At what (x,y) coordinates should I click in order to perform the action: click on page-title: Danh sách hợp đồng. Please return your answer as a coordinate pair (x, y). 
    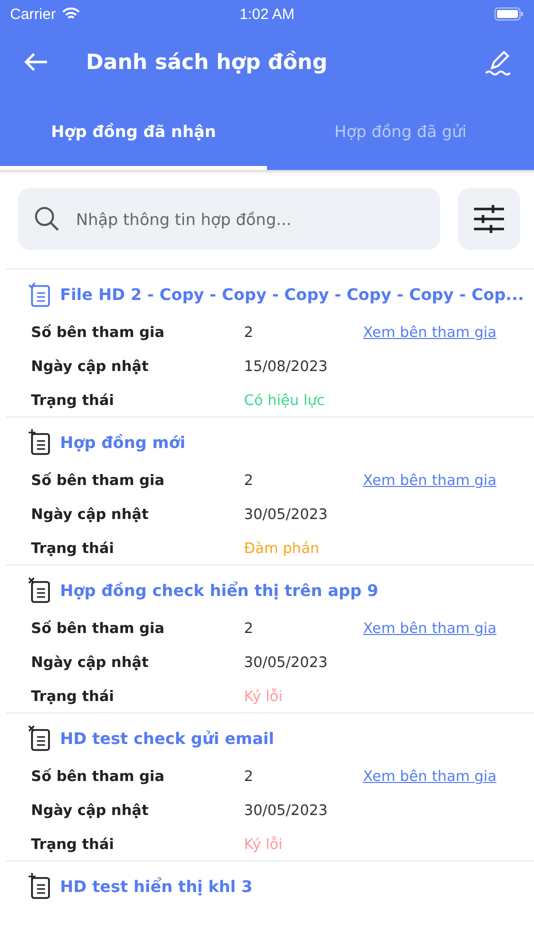
    Looking at the image, I should click on (207, 62).